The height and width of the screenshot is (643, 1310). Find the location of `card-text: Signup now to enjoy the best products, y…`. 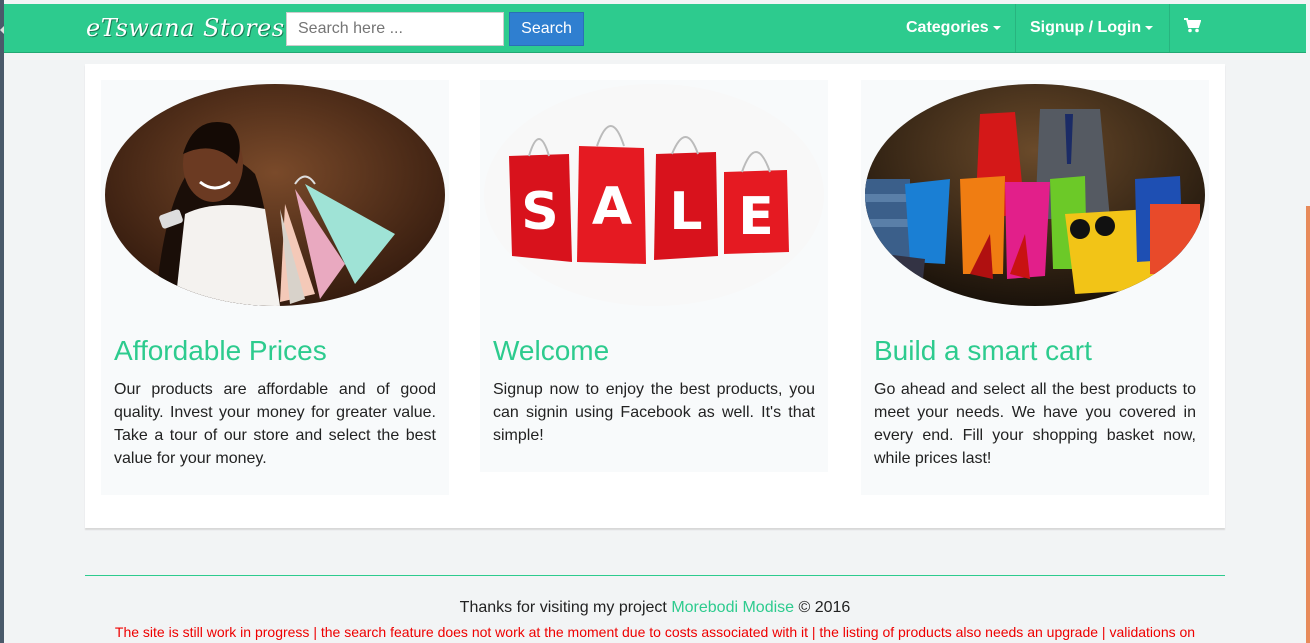

card-text: Signup now to enjoy the best products, y… is located at coordinates (654, 412).